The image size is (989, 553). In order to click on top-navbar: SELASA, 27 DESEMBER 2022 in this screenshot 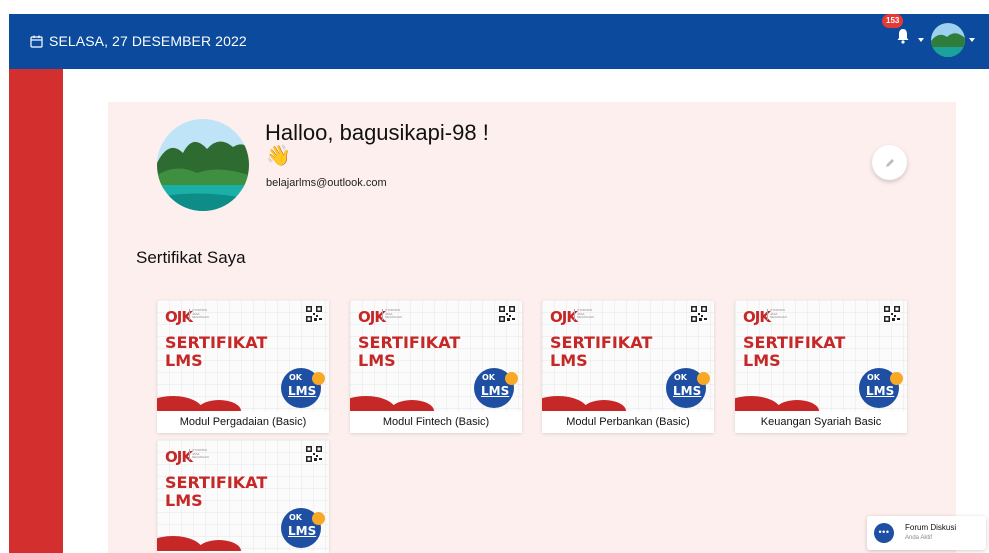, I will do `click(499, 41)`.